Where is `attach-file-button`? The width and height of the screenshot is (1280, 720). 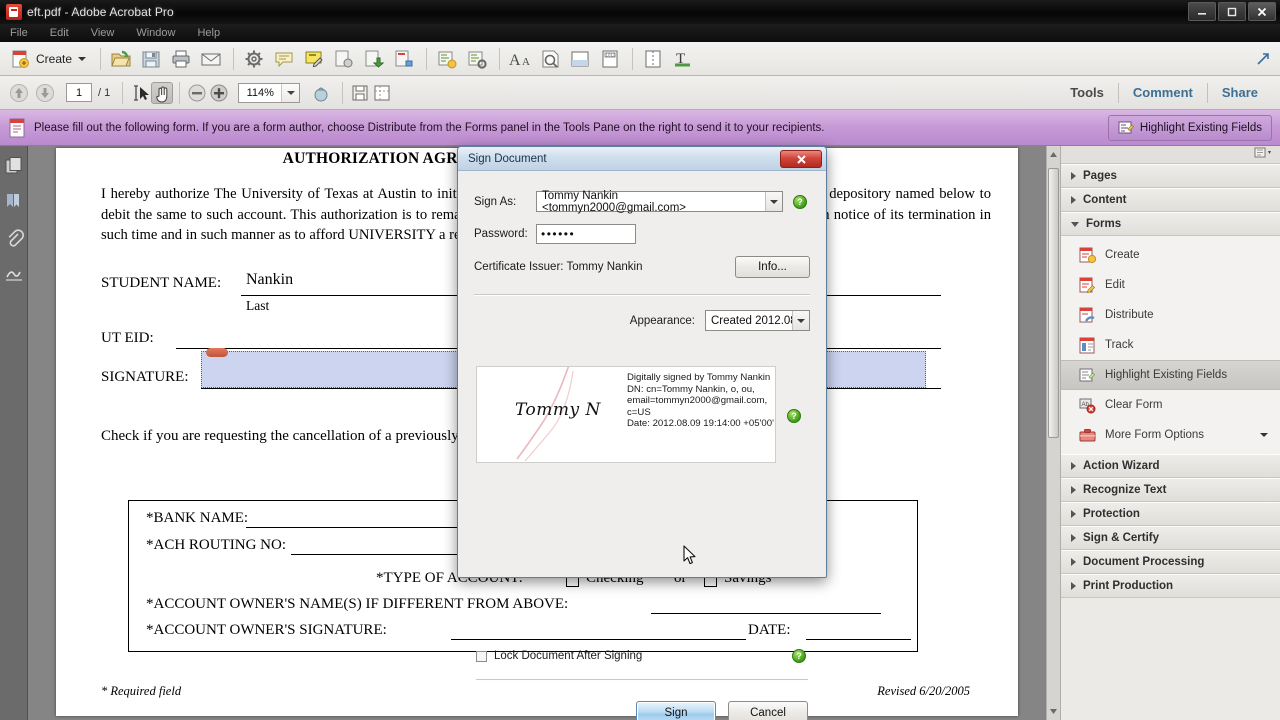
attach-file-button is located at coordinates (344, 59).